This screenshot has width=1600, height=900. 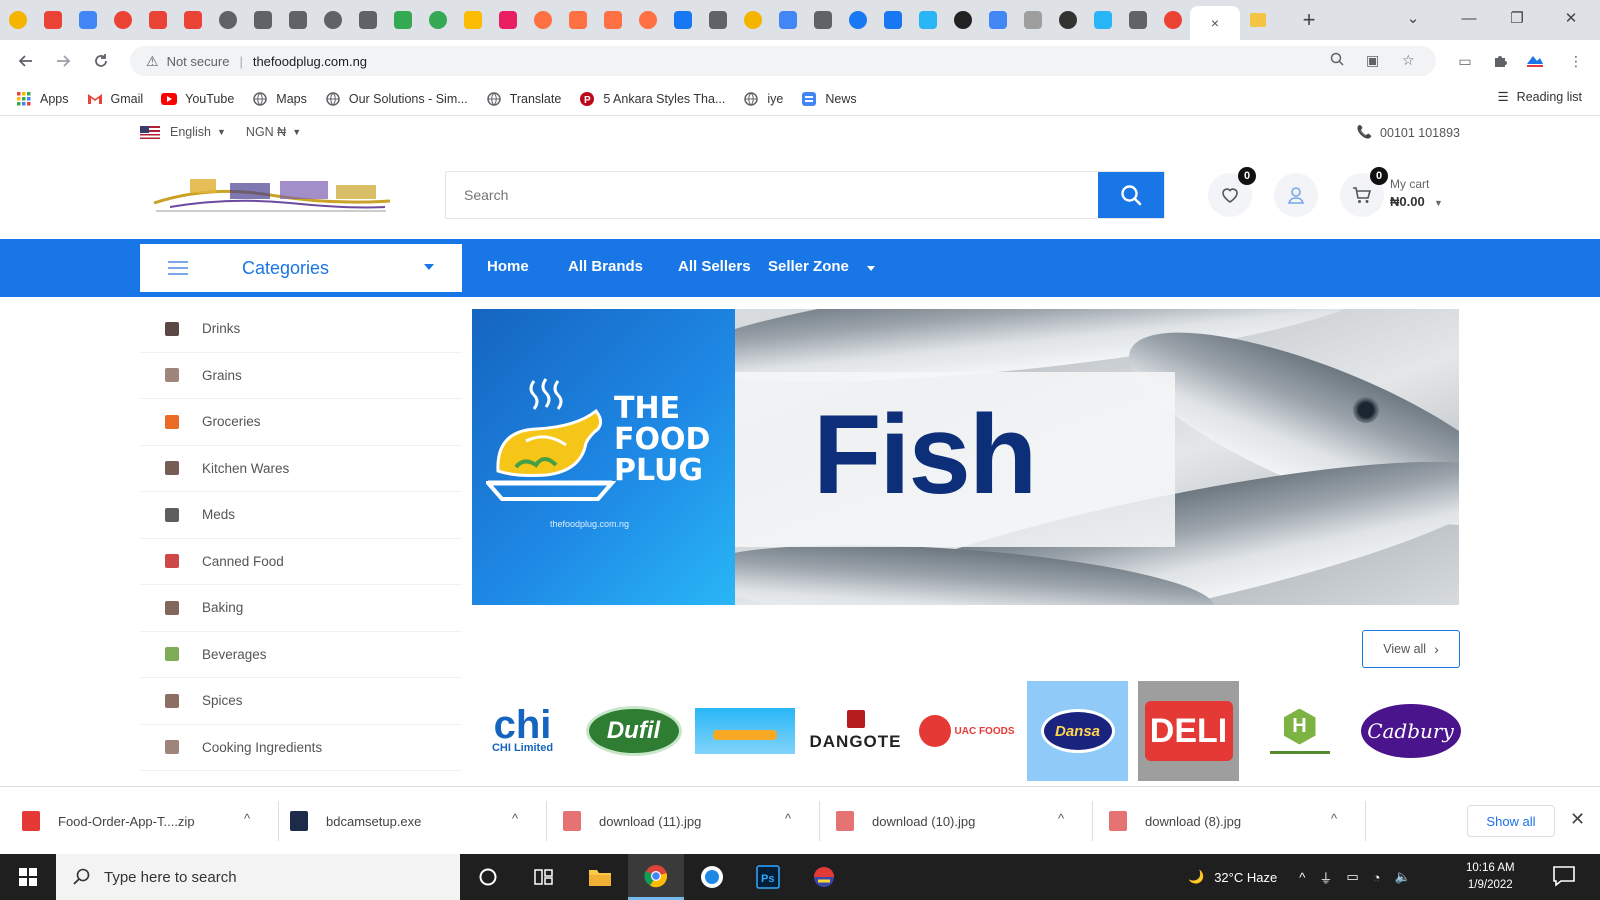 I want to click on download-item: download (11).jpg, so click(x=632, y=821).